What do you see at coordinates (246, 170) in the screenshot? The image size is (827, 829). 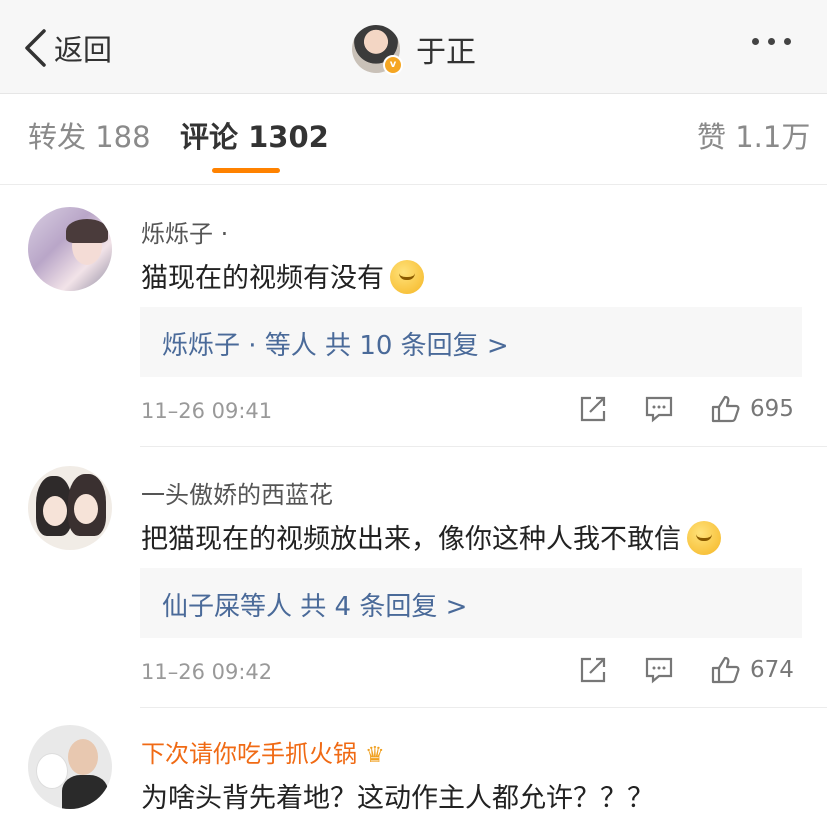 I see `active-tab-indicator` at bounding box center [246, 170].